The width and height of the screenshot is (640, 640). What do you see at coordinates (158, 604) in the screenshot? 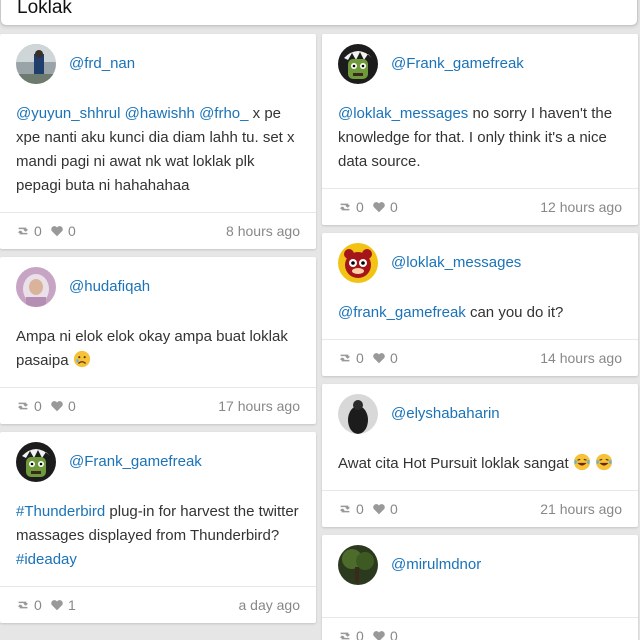
I see `tweet-footer: 0 1 a day ago` at bounding box center [158, 604].